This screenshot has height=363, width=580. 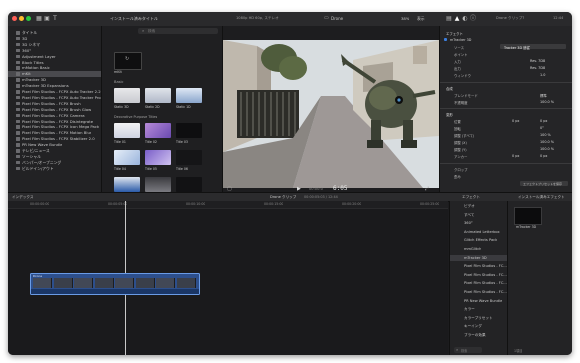 What do you see at coordinates (478, 335) in the screenshot?
I see `effects-category: ブラーの効果` at bounding box center [478, 335].